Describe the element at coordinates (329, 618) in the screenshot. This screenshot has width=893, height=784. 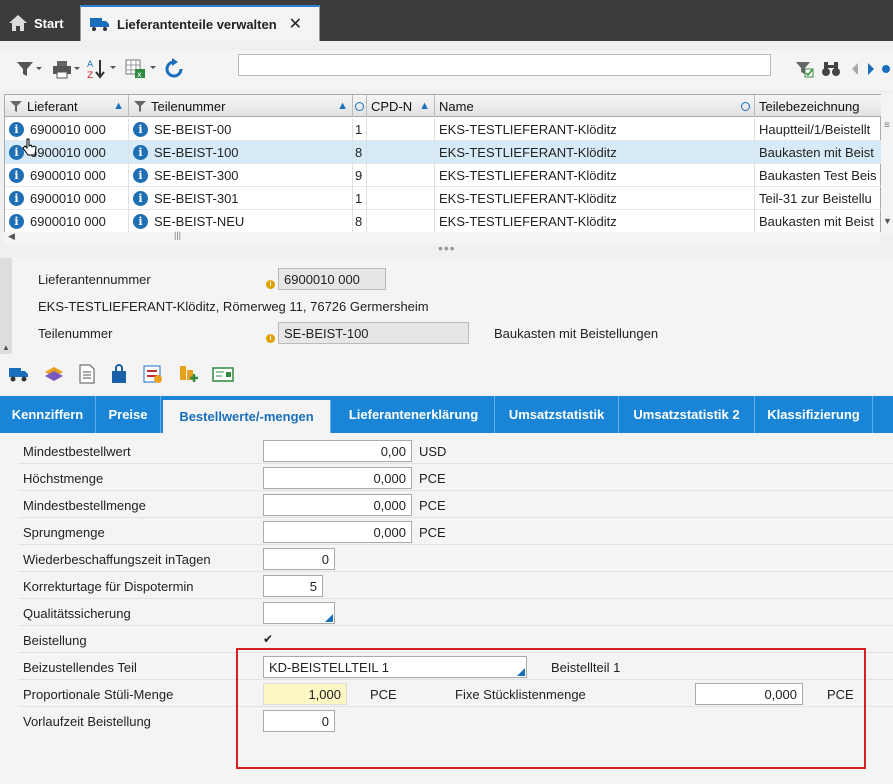
I see `dropdown-corner-icon` at that location.